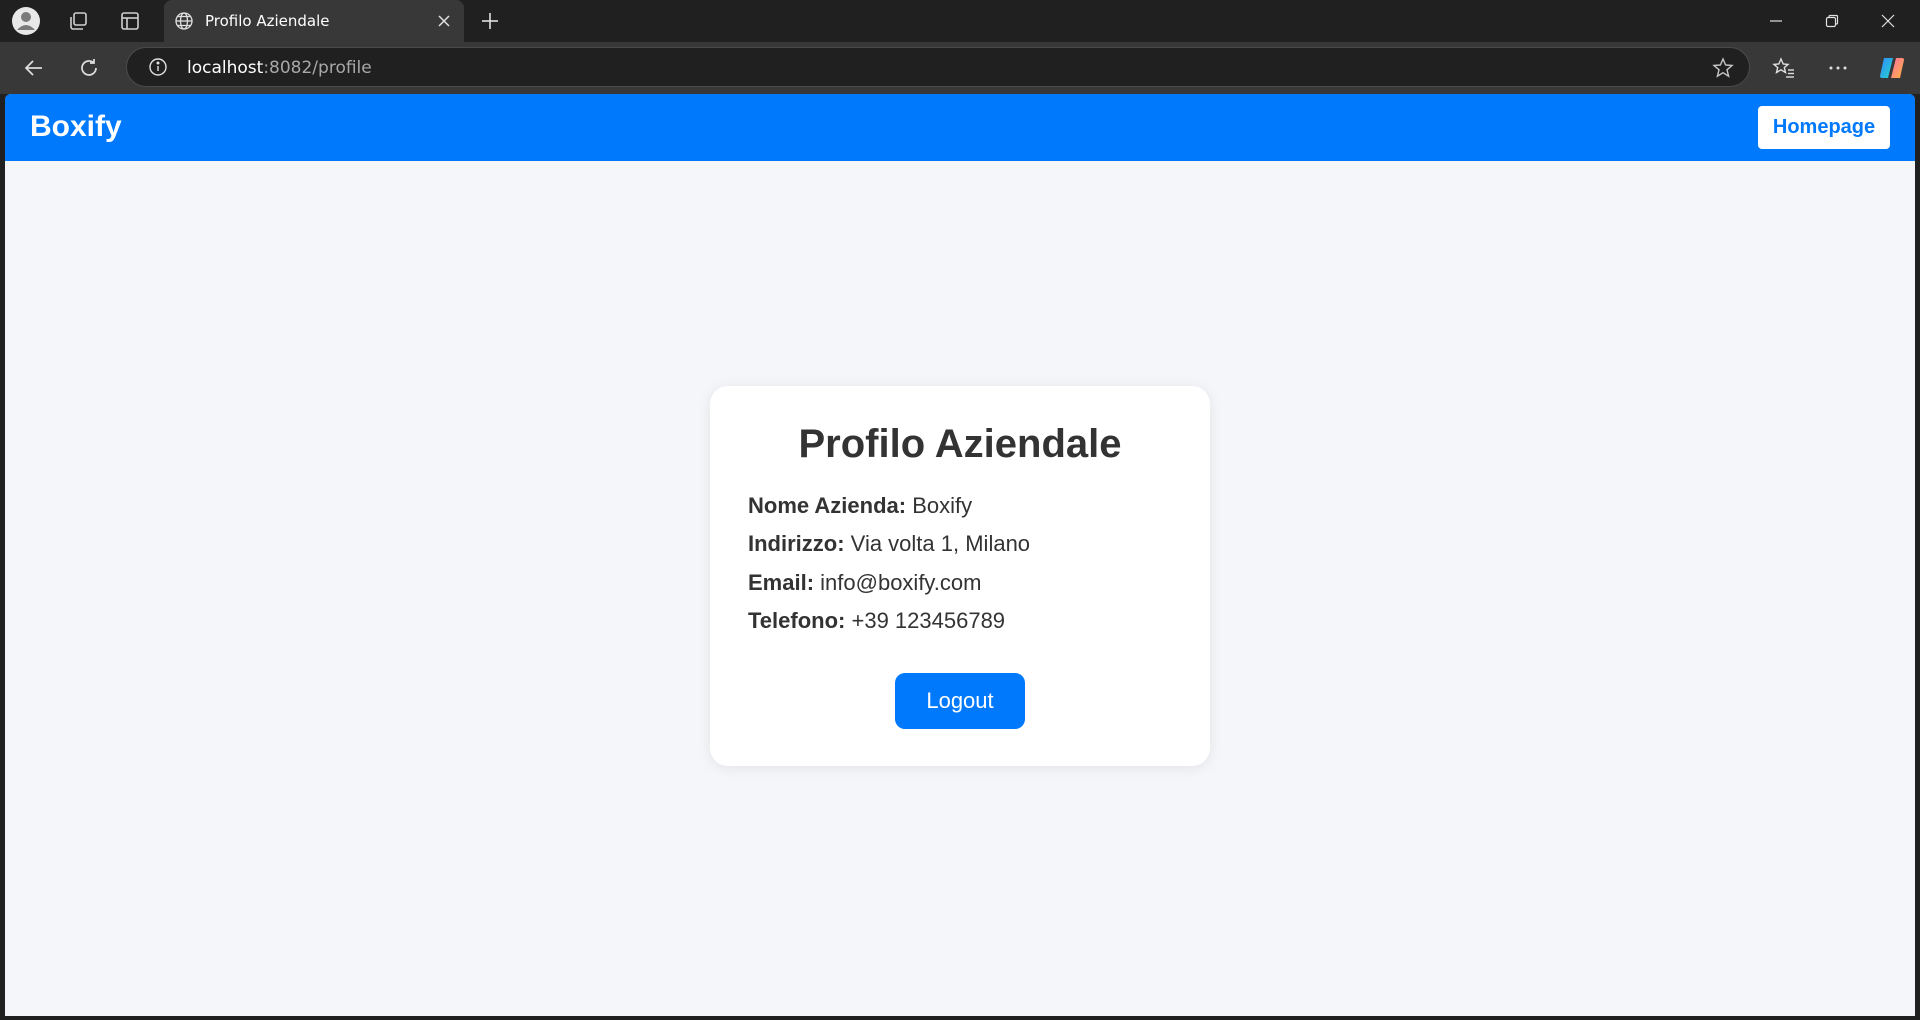 The image size is (1920, 1020). I want to click on browser-tab-strip: Profilo Aziendale, so click(960, 21).